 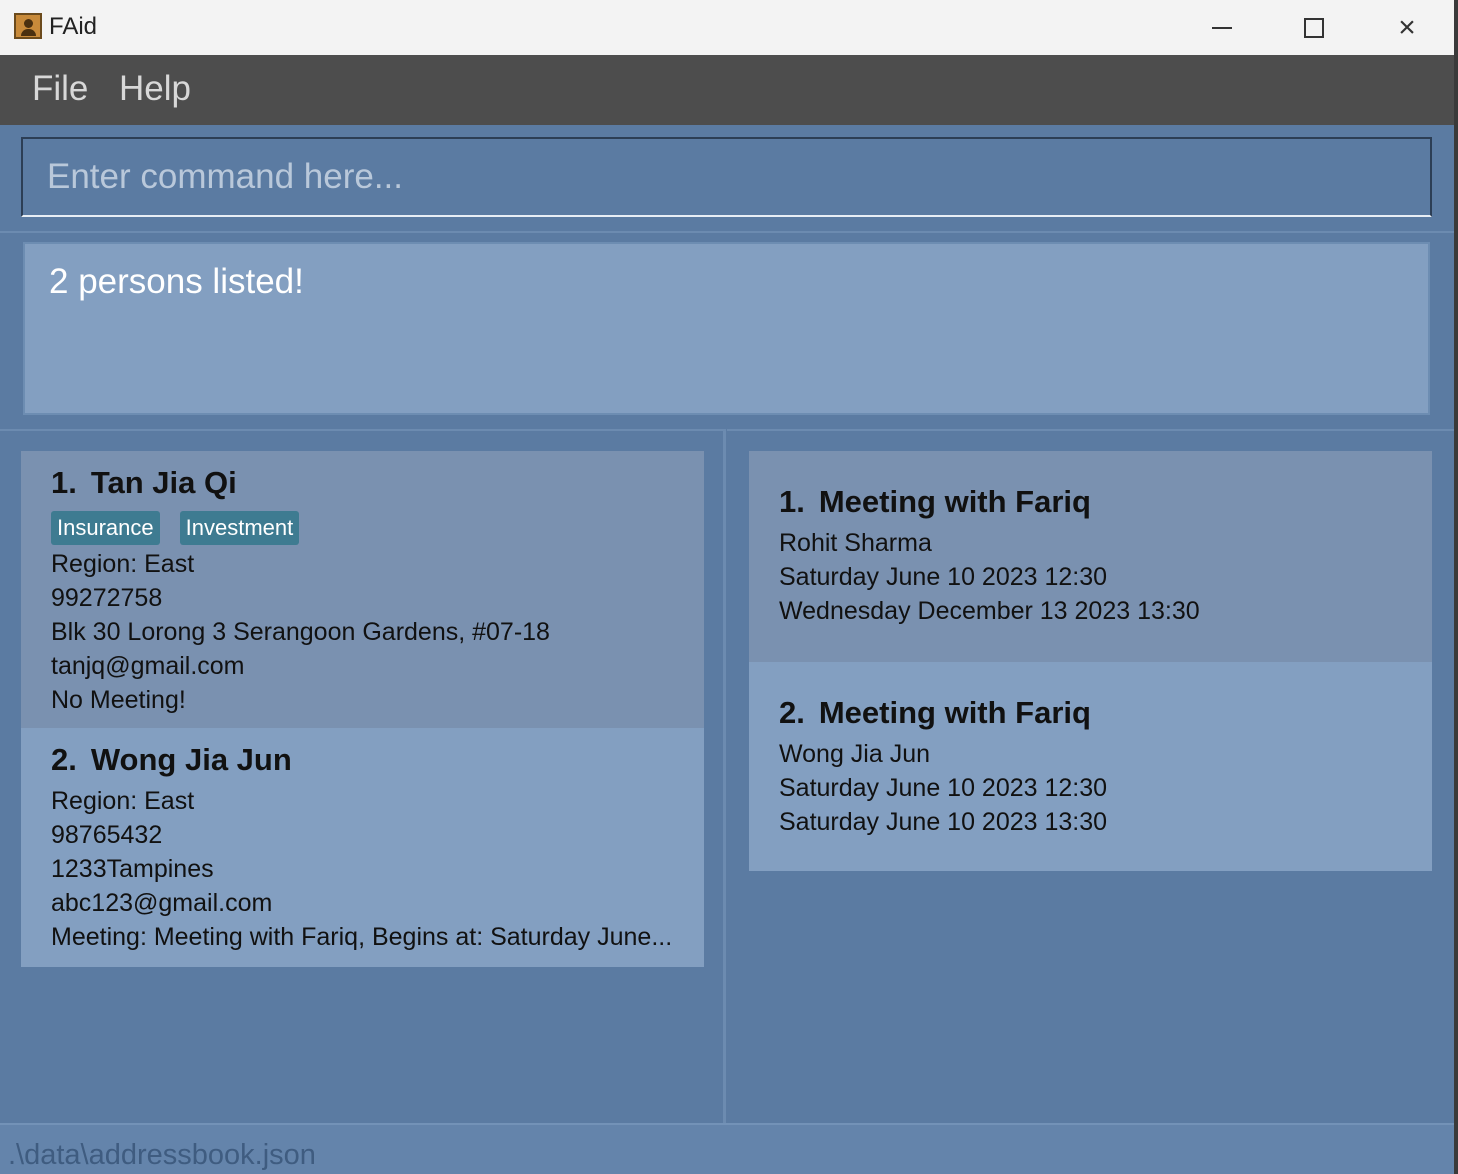 I want to click on result-message: 2 persons listed!, so click(x=176, y=281).